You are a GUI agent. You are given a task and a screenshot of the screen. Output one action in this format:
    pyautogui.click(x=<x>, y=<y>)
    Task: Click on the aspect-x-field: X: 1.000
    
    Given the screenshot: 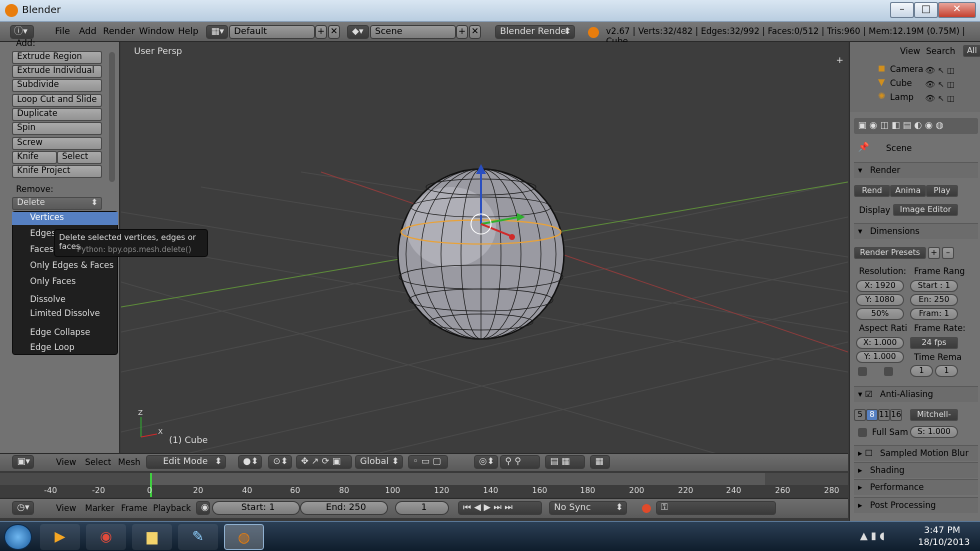 What is the action you would take?
    pyautogui.click(x=880, y=343)
    